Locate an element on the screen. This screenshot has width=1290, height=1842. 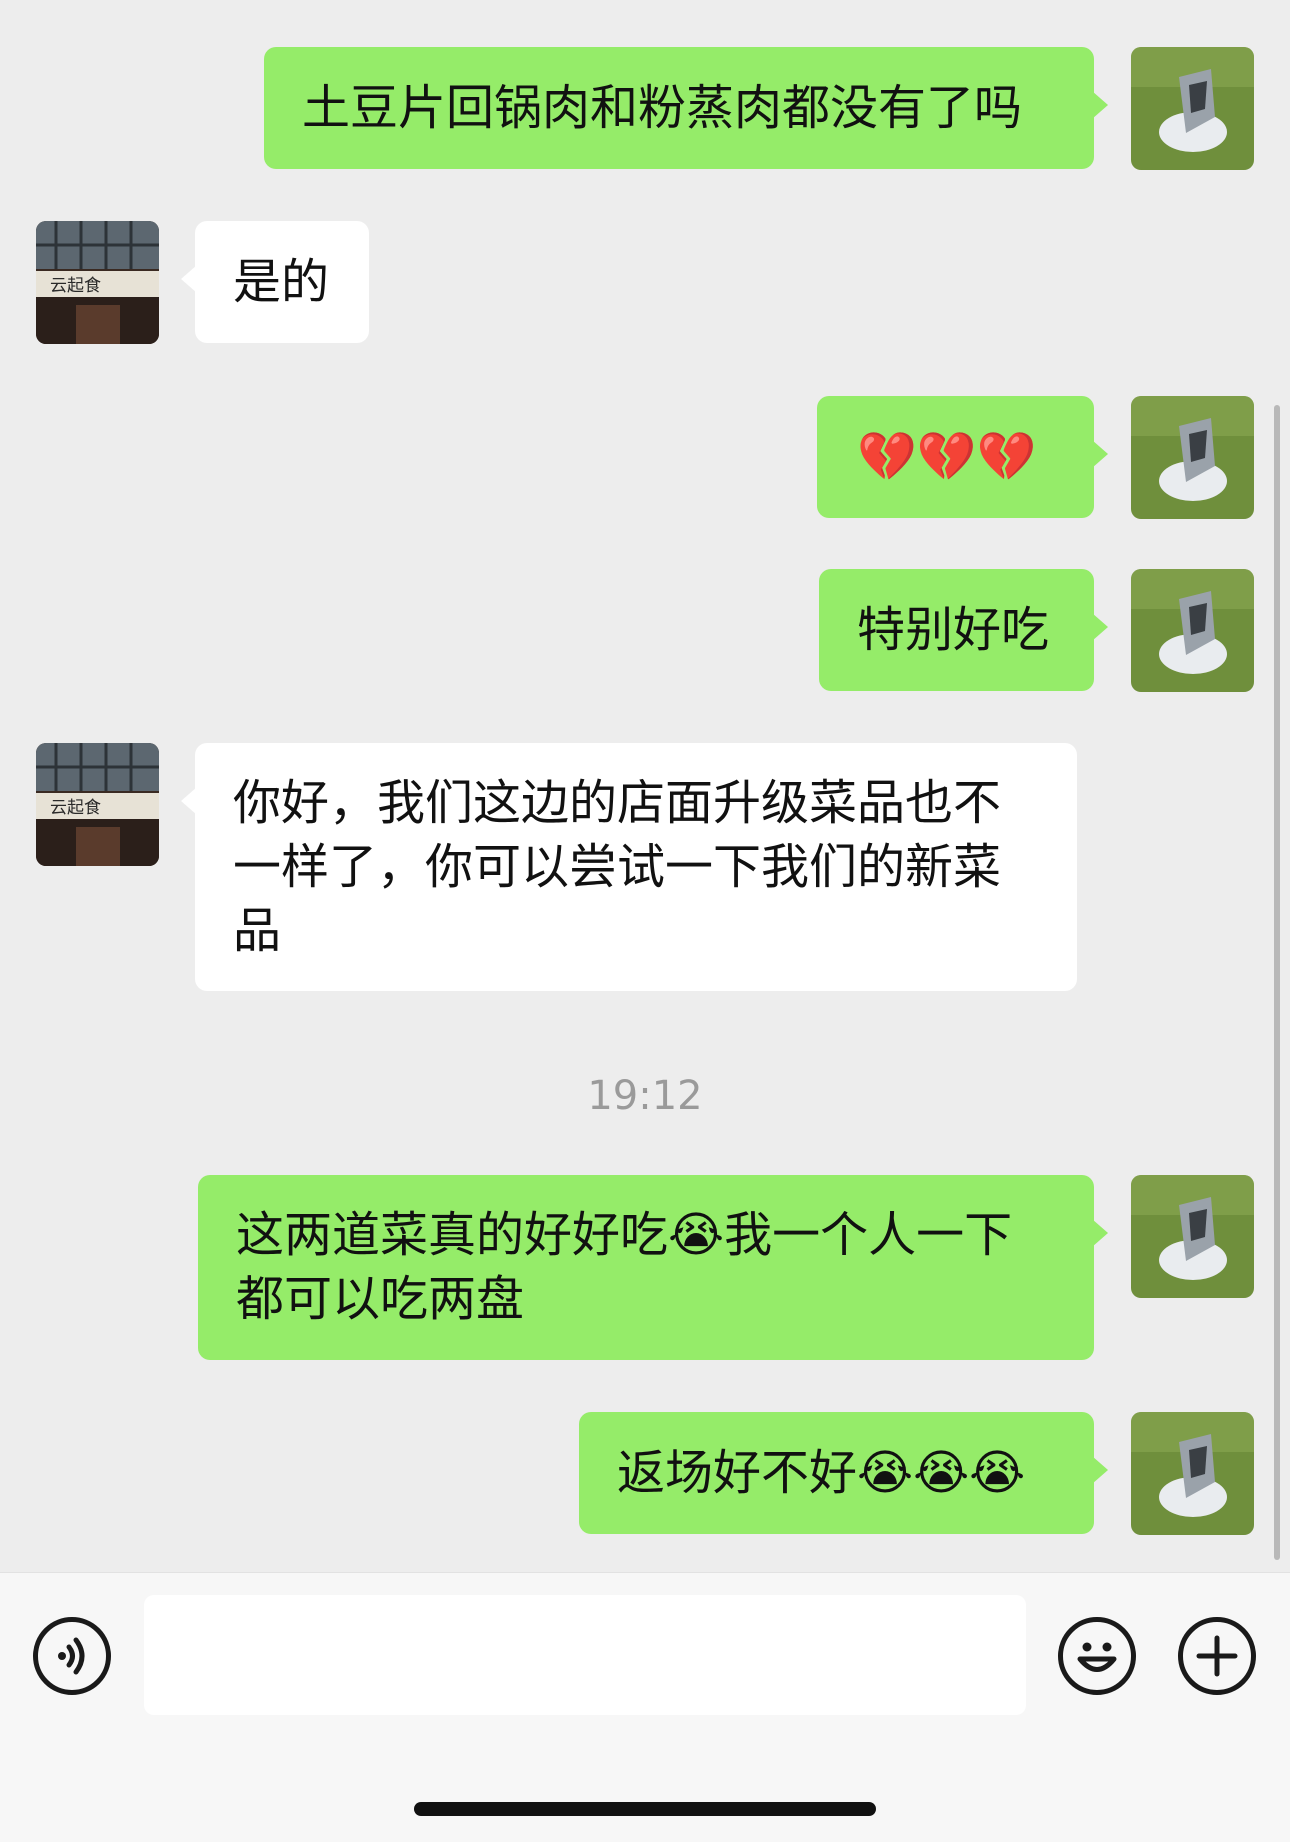
message-bubble-outgoing: 特别好吃 is located at coordinates (963, 630).